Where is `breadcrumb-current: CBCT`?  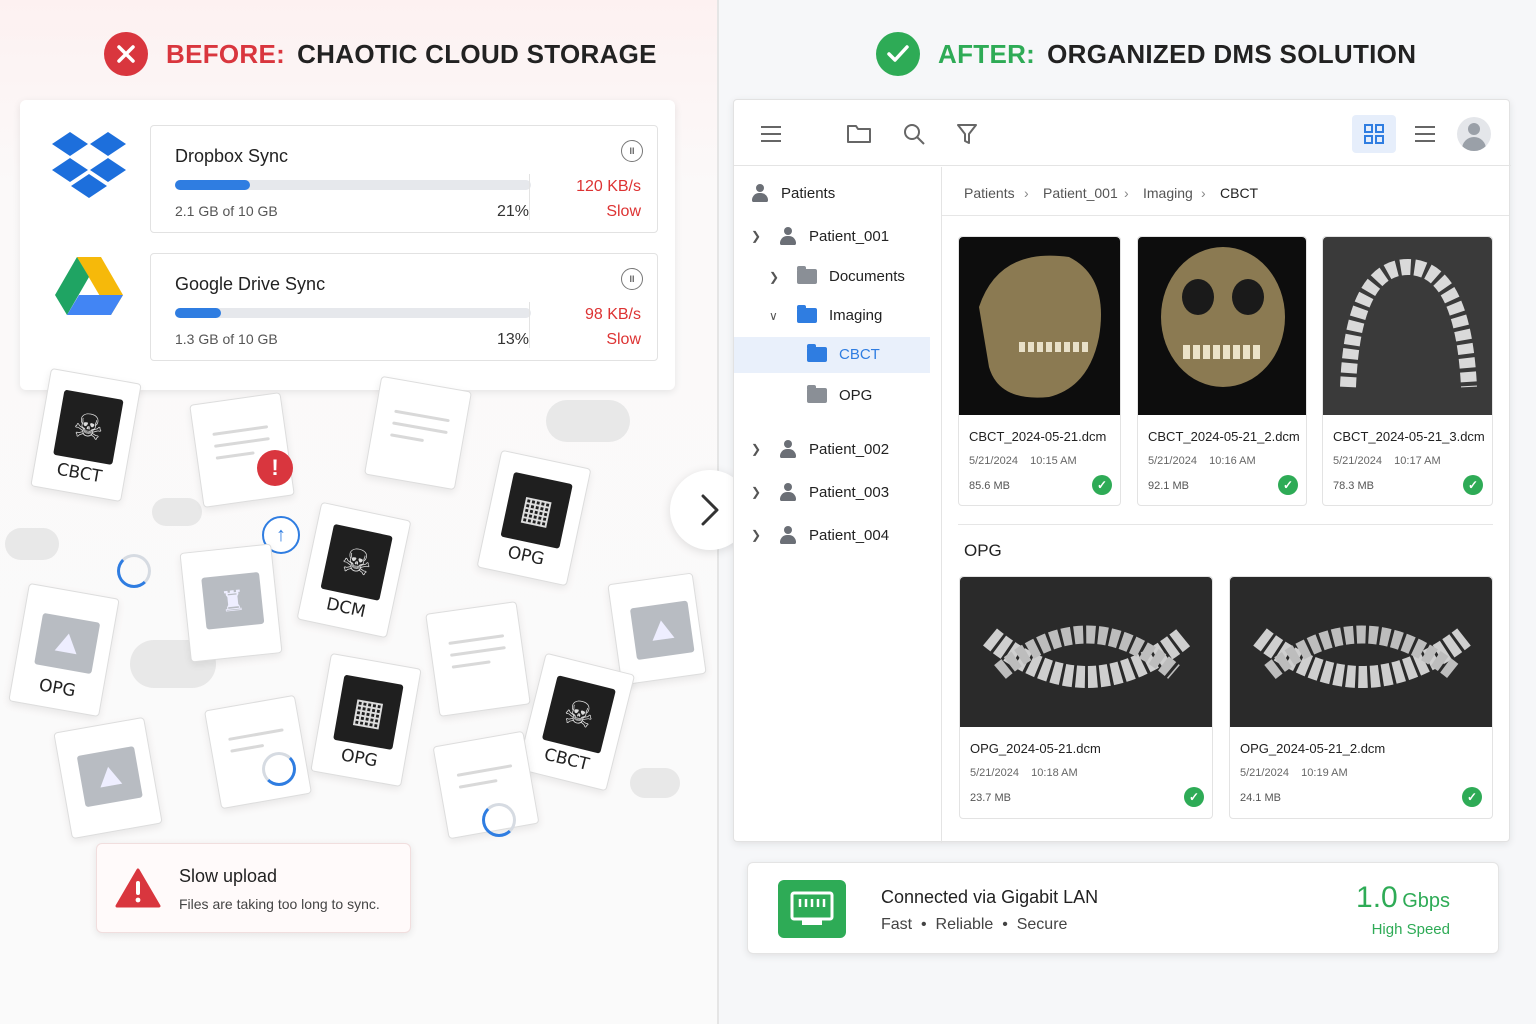
breadcrumb-current: CBCT is located at coordinates (1239, 193).